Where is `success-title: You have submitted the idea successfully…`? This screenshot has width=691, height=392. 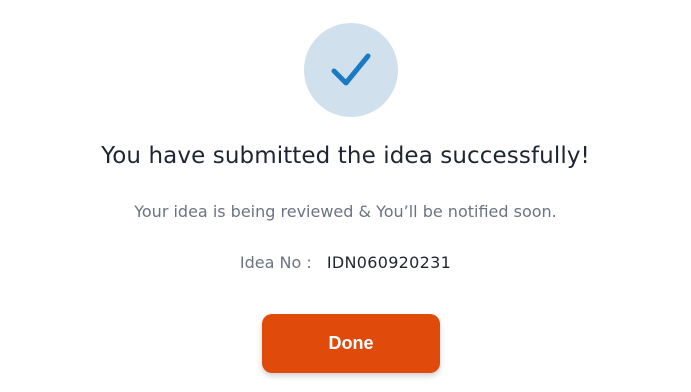
success-title: You have submitted the idea successfully… is located at coordinates (345, 156).